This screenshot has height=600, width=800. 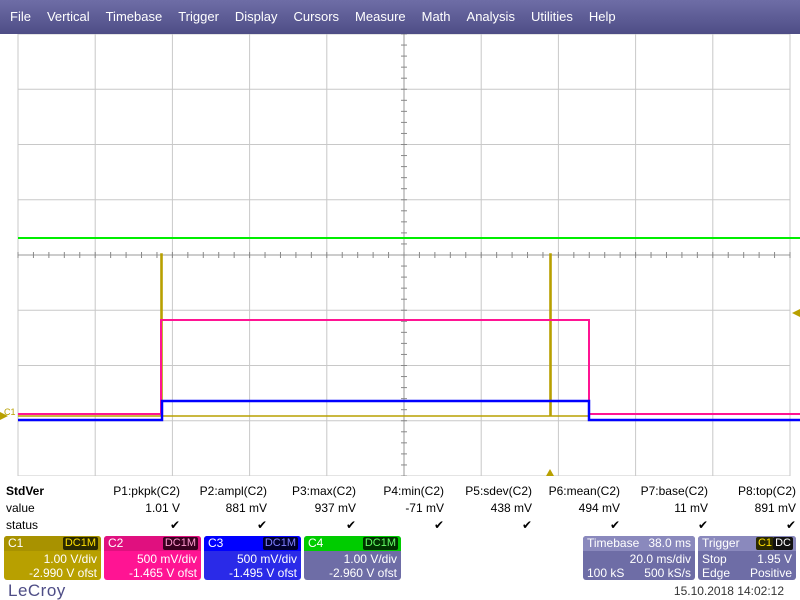 What do you see at coordinates (80, 543) in the screenshot?
I see `c1-coupling-badge: DC1M` at bounding box center [80, 543].